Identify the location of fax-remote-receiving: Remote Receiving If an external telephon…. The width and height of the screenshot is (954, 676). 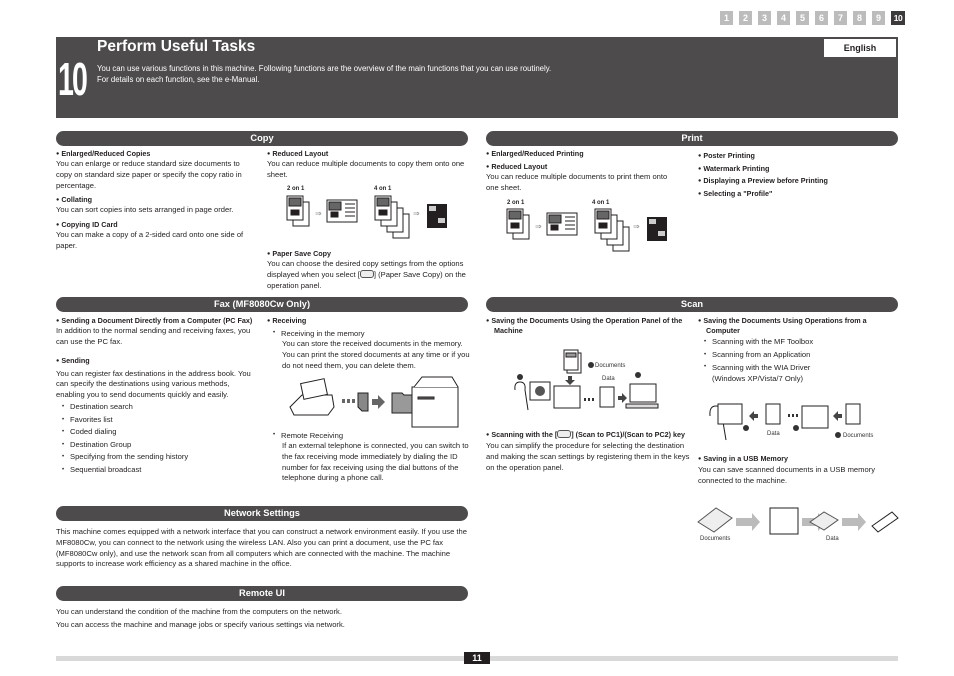
(369, 457).